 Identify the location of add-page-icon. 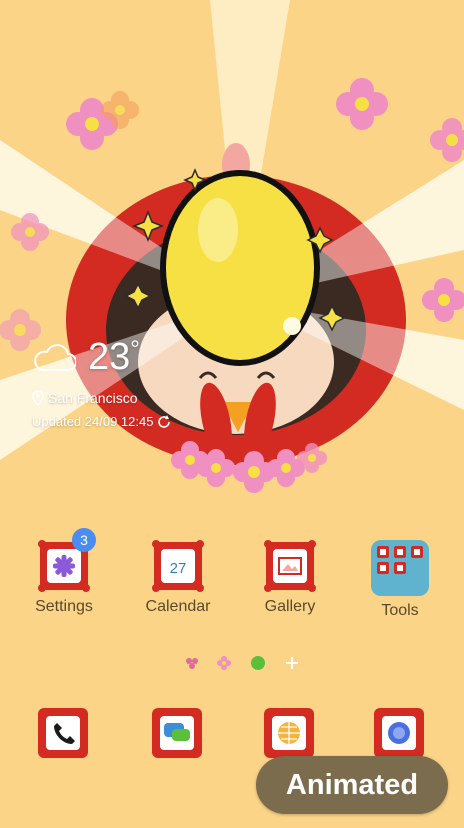
(292, 665).